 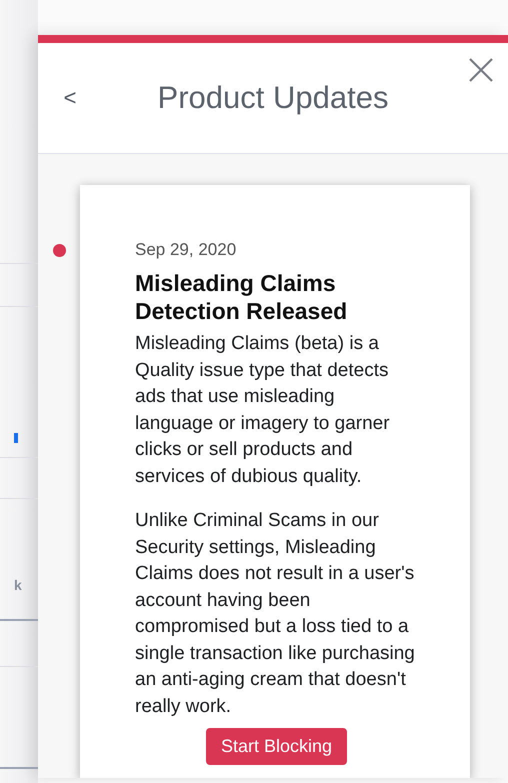 I want to click on update-date: Sep 29, 2020, so click(x=186, y=250).